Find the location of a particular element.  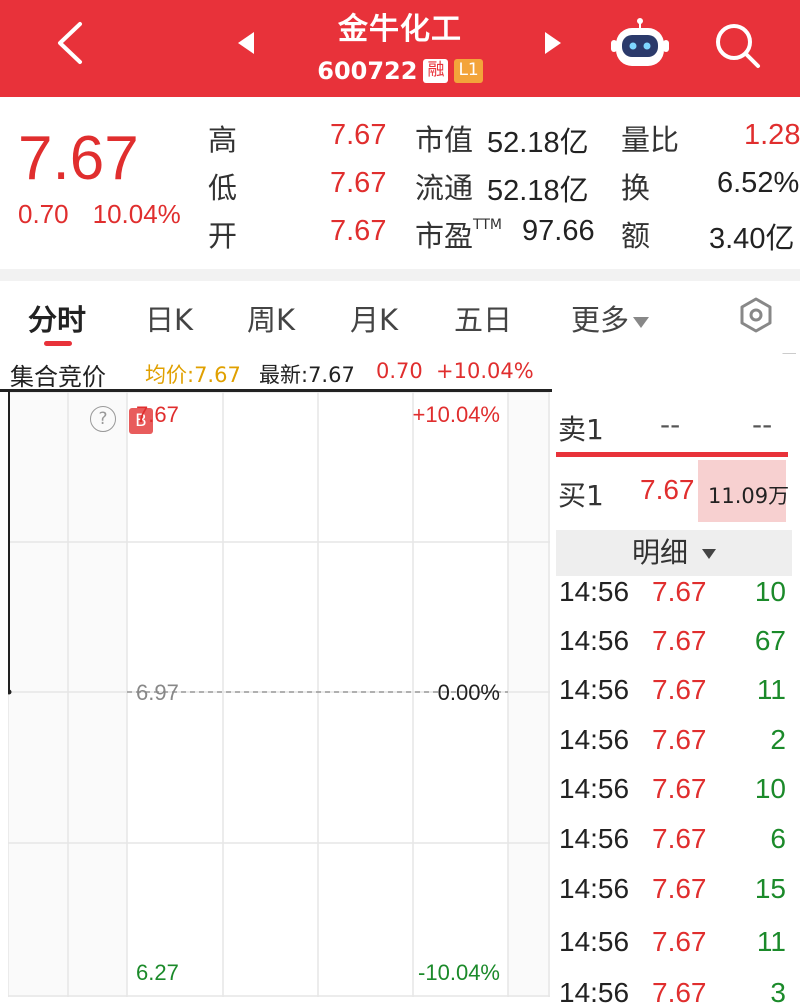

tick-row: 14:56 7.67 2 is located at coordinates (676, 748).